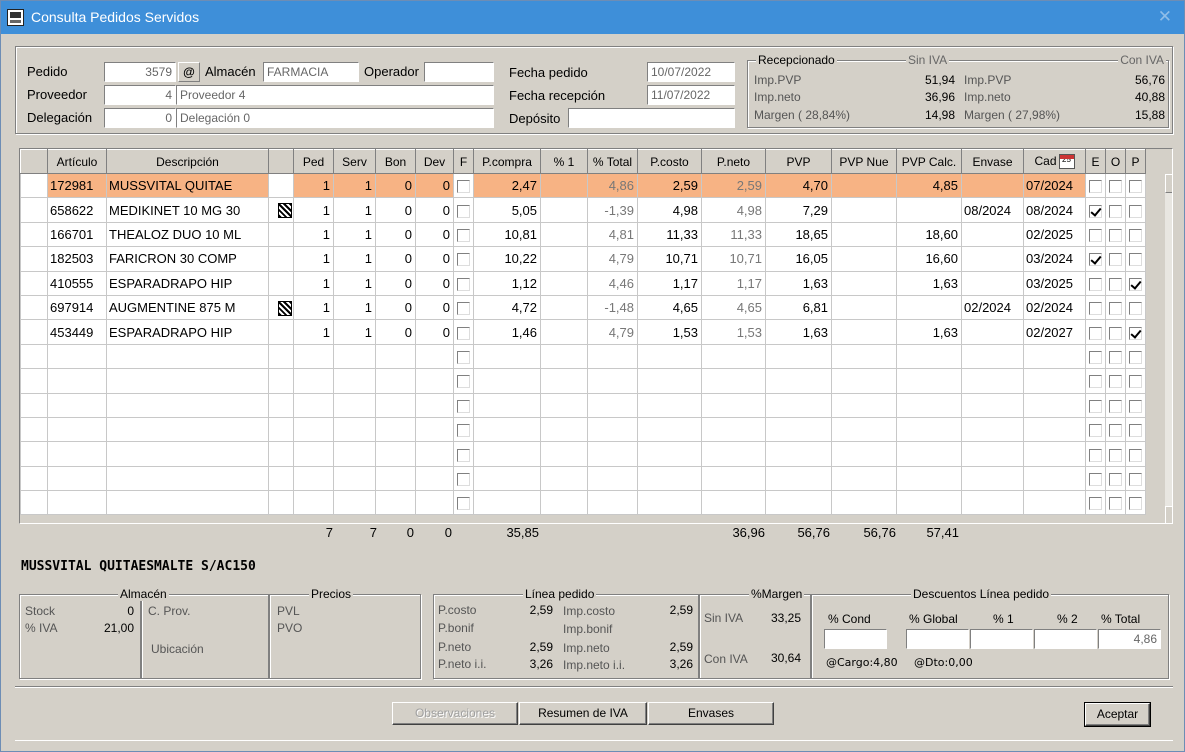 The image size is (1185, 752). I want to click on delegacion-code-field: 0, so click(140, 118).